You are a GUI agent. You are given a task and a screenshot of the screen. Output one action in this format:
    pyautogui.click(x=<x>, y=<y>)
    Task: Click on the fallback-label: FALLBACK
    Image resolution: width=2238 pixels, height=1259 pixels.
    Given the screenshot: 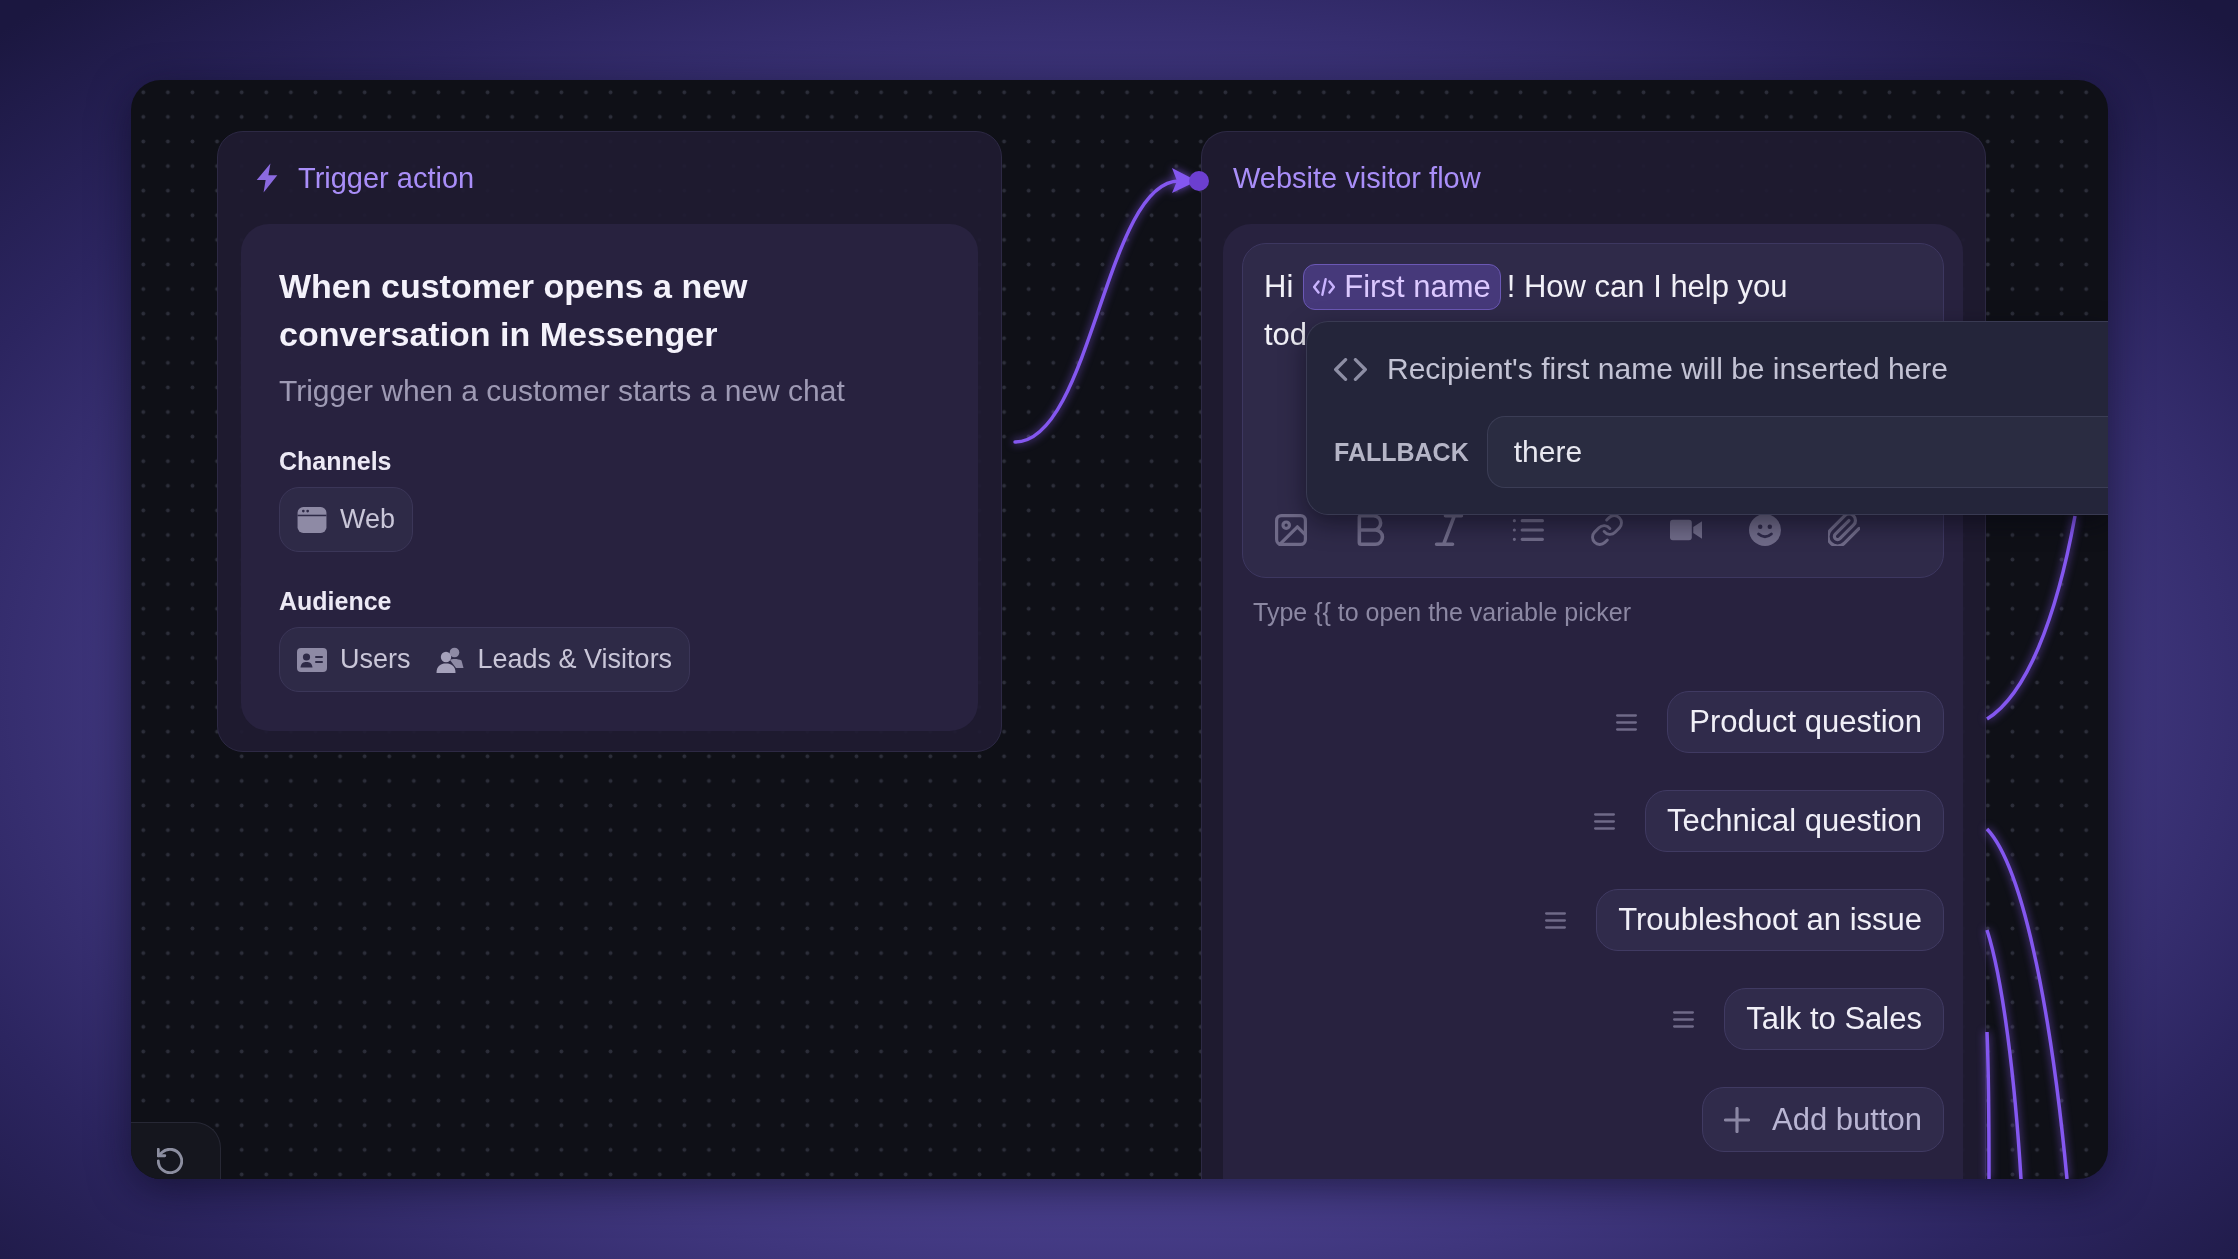 What is the action you would take?
    pyautogui.click(x=1401, y=452)
    